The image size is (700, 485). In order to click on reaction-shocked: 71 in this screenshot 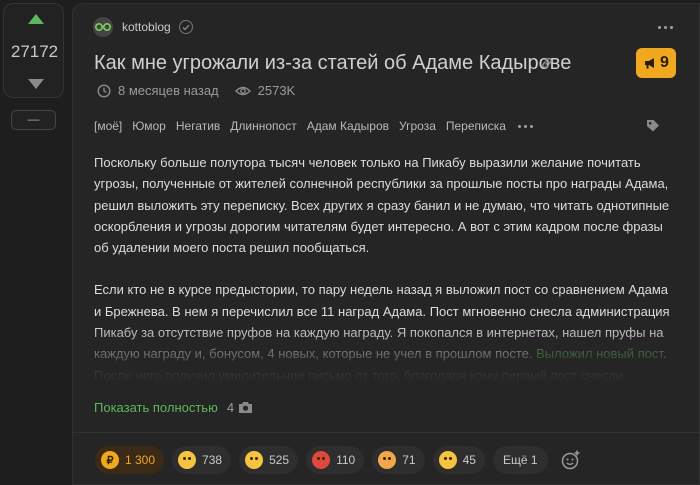, I will do `click(398, 460)`.